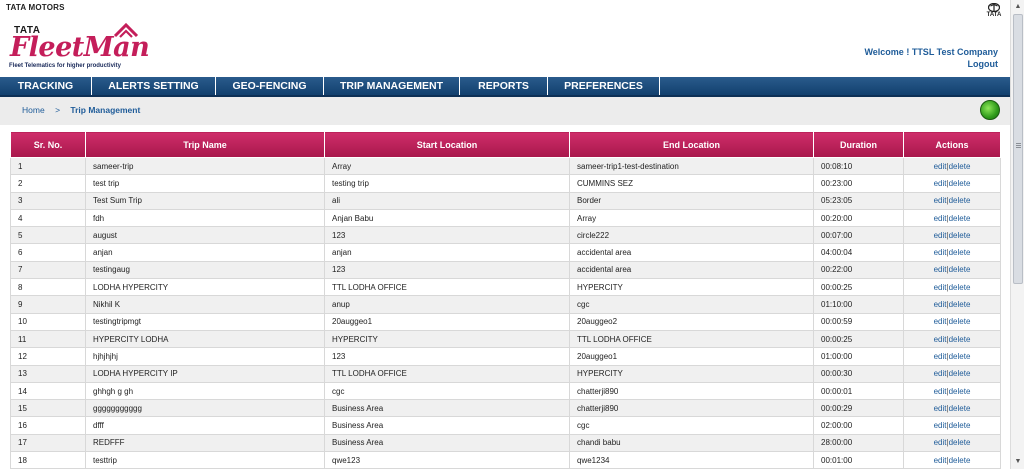 The image size is (1024, 469). I want to click on nav-geo-fencing: GEO-FENCING, so click(270, 86).